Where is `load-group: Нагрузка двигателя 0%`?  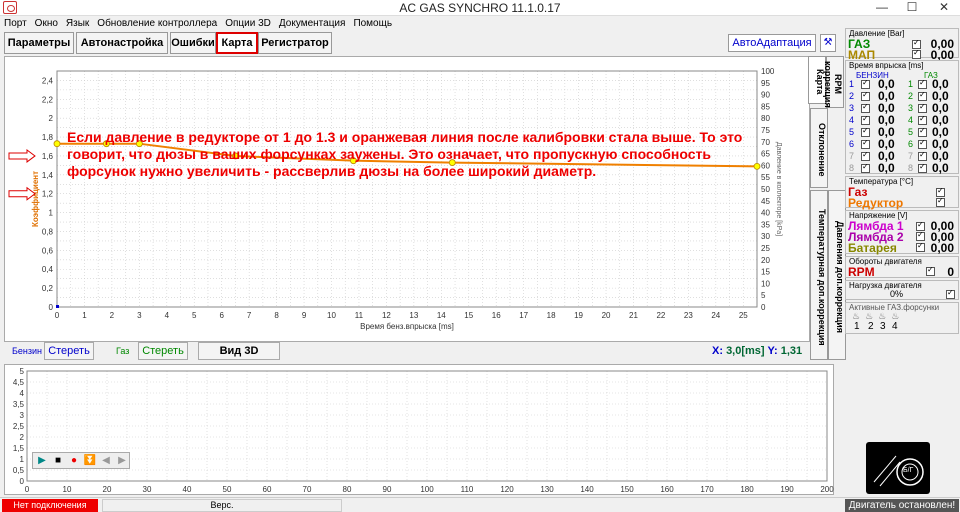 load-group: Нагрузка двигателя 0% is located at coordinates (902, 290).